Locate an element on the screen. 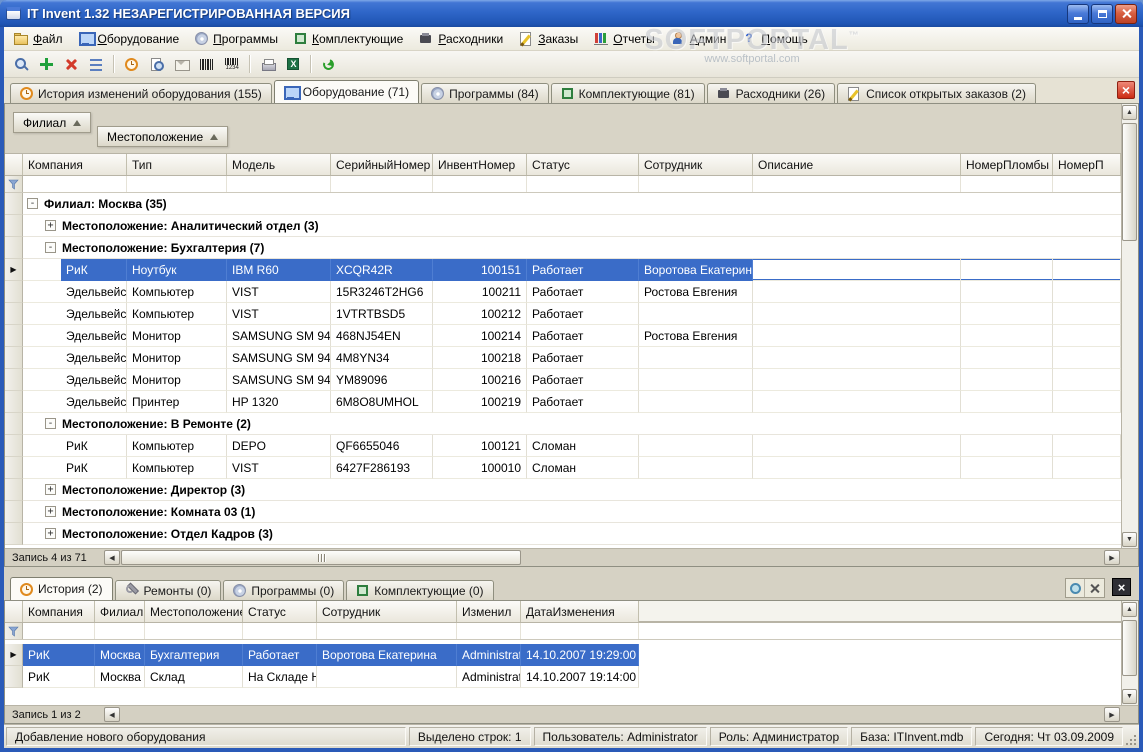  detail-tab-repairs: Ремонты (0) is located at coordinates (168, 590).